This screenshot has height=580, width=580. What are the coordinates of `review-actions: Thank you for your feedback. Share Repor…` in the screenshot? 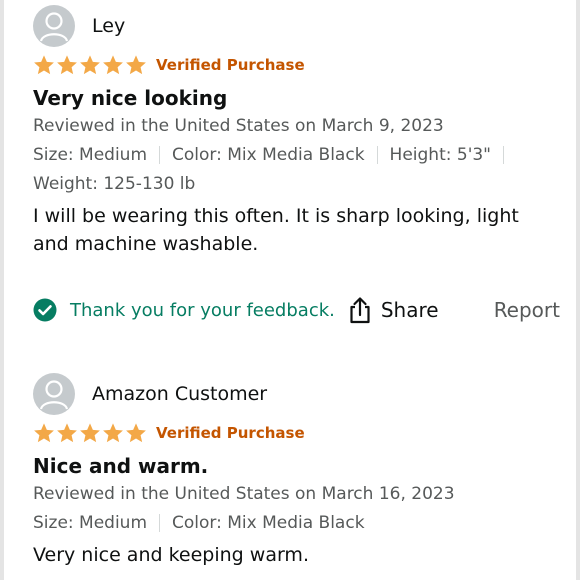 It's located at (296, 310).